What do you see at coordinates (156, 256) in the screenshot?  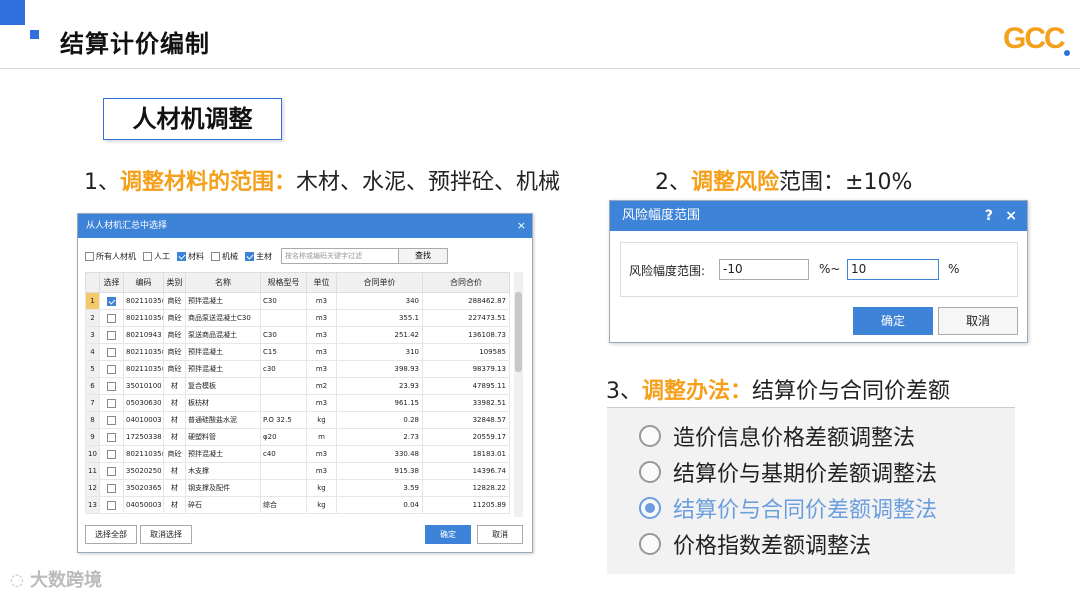 I see `filter-labor: 人工` at bounding box center [156, 256].